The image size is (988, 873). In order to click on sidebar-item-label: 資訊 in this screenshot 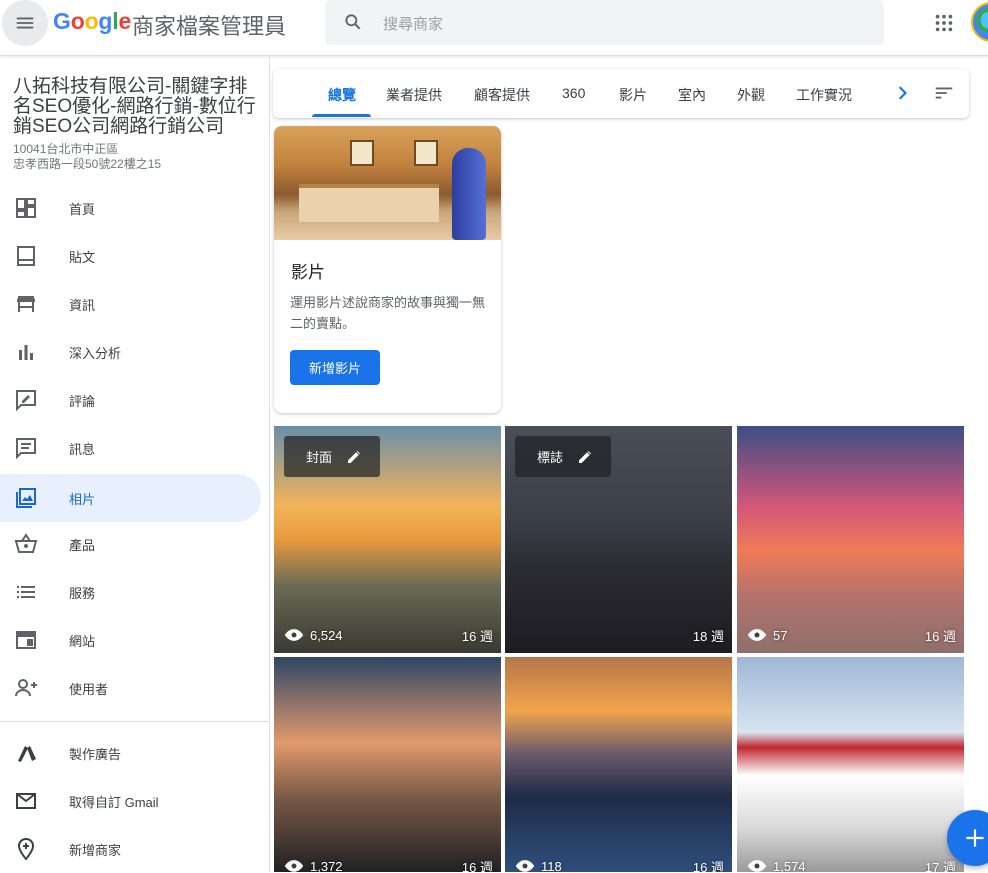, I will do `click(82, 305)`.